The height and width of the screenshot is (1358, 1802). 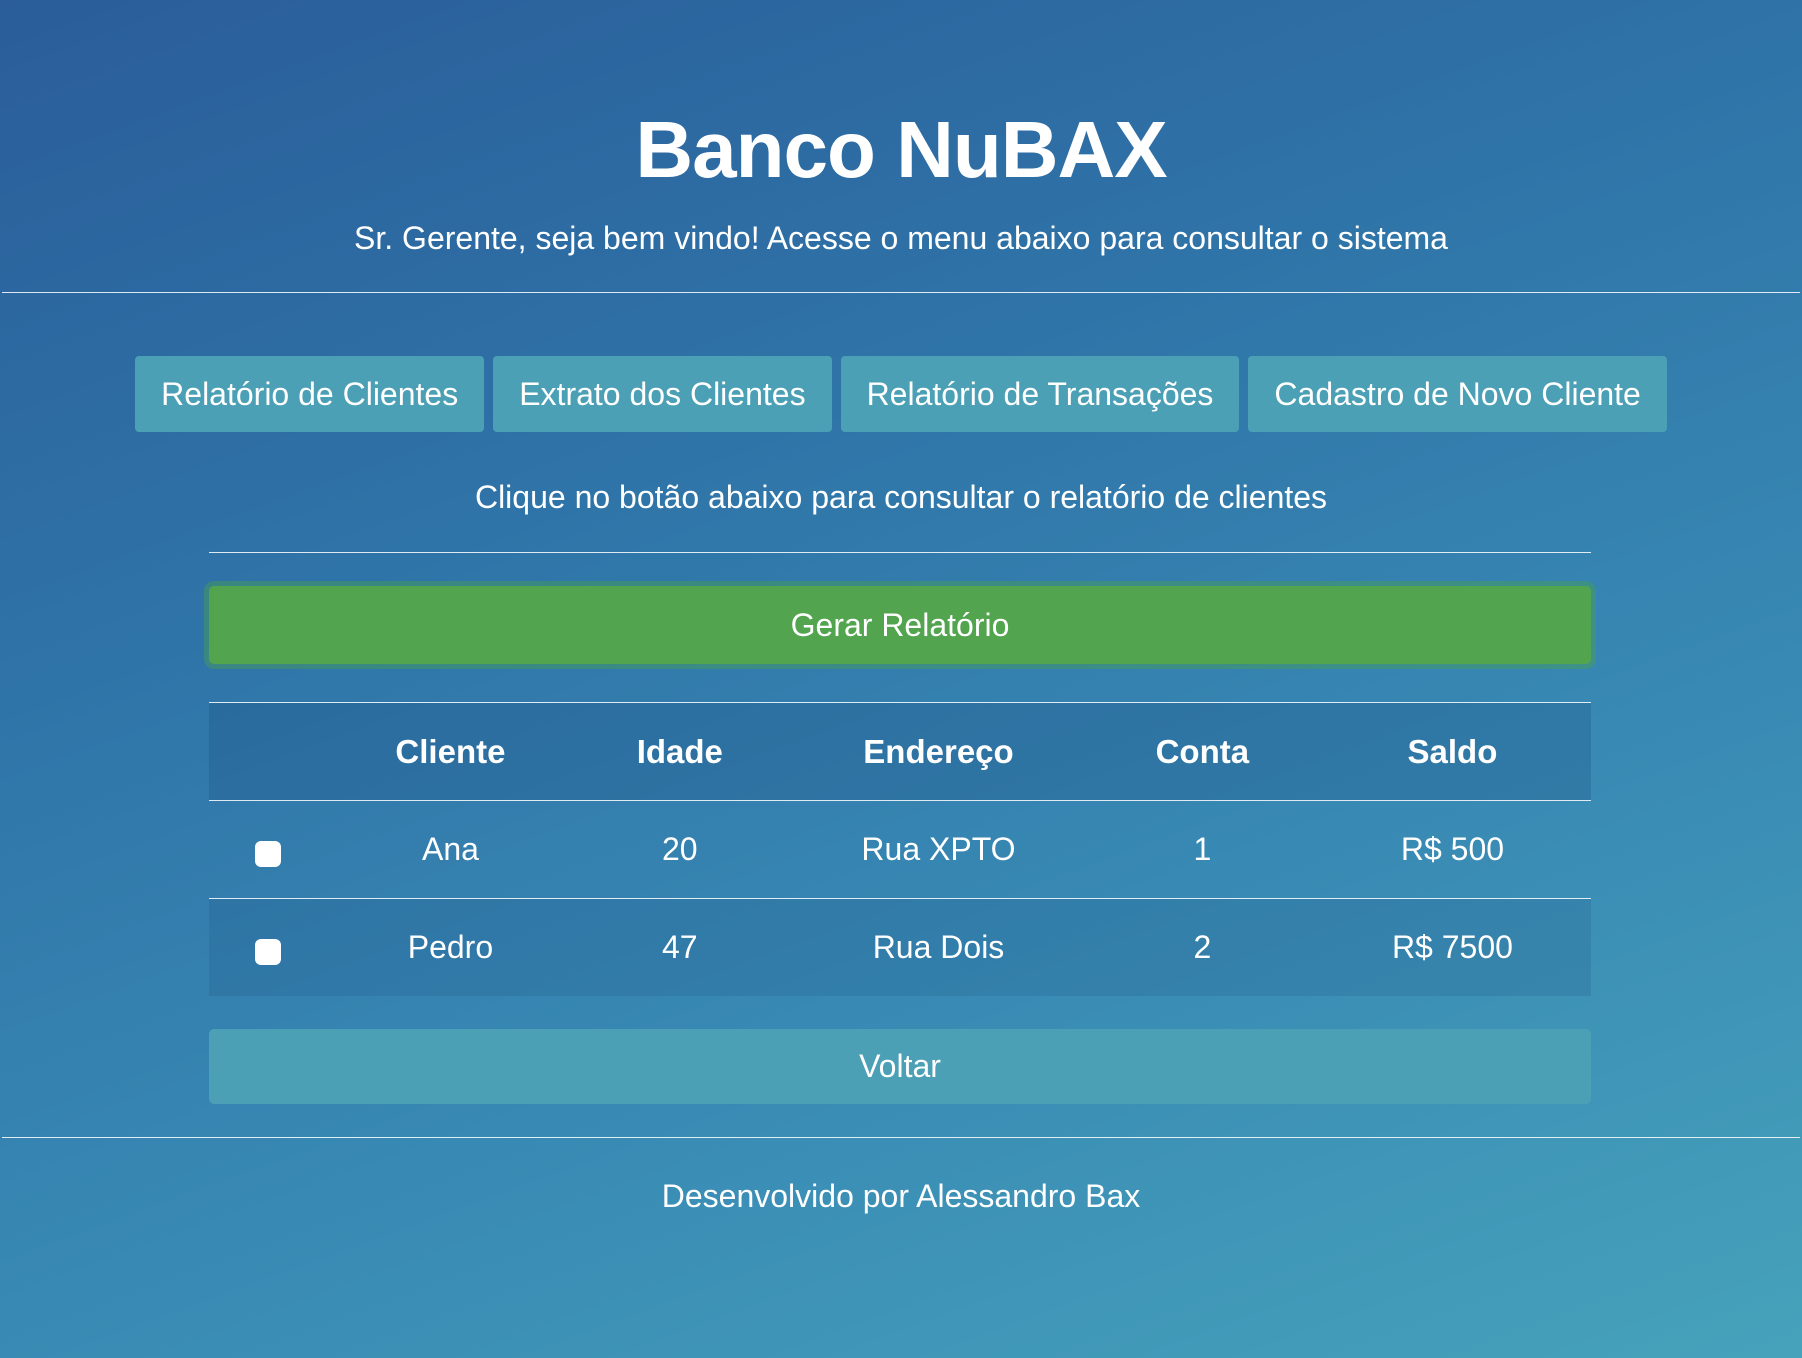 What do you see at coordinates (680, 947) in the screenshot?
I see `cell-idade: 47` at bounding box center [680, 947].